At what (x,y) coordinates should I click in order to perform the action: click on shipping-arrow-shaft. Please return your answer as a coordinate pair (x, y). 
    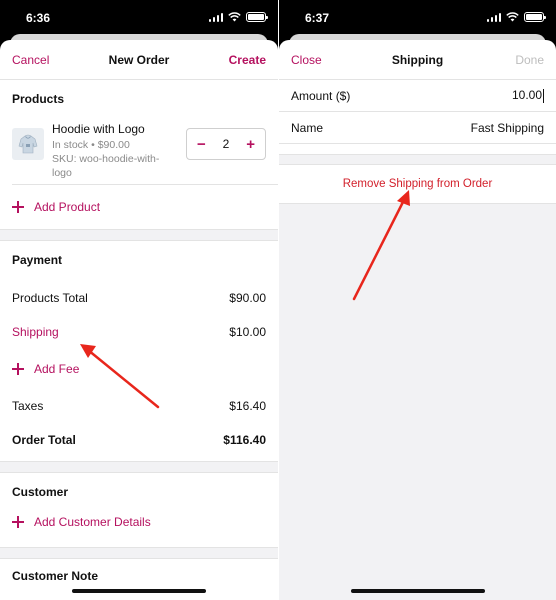
    Looking at the image, I should click on (123, 378).